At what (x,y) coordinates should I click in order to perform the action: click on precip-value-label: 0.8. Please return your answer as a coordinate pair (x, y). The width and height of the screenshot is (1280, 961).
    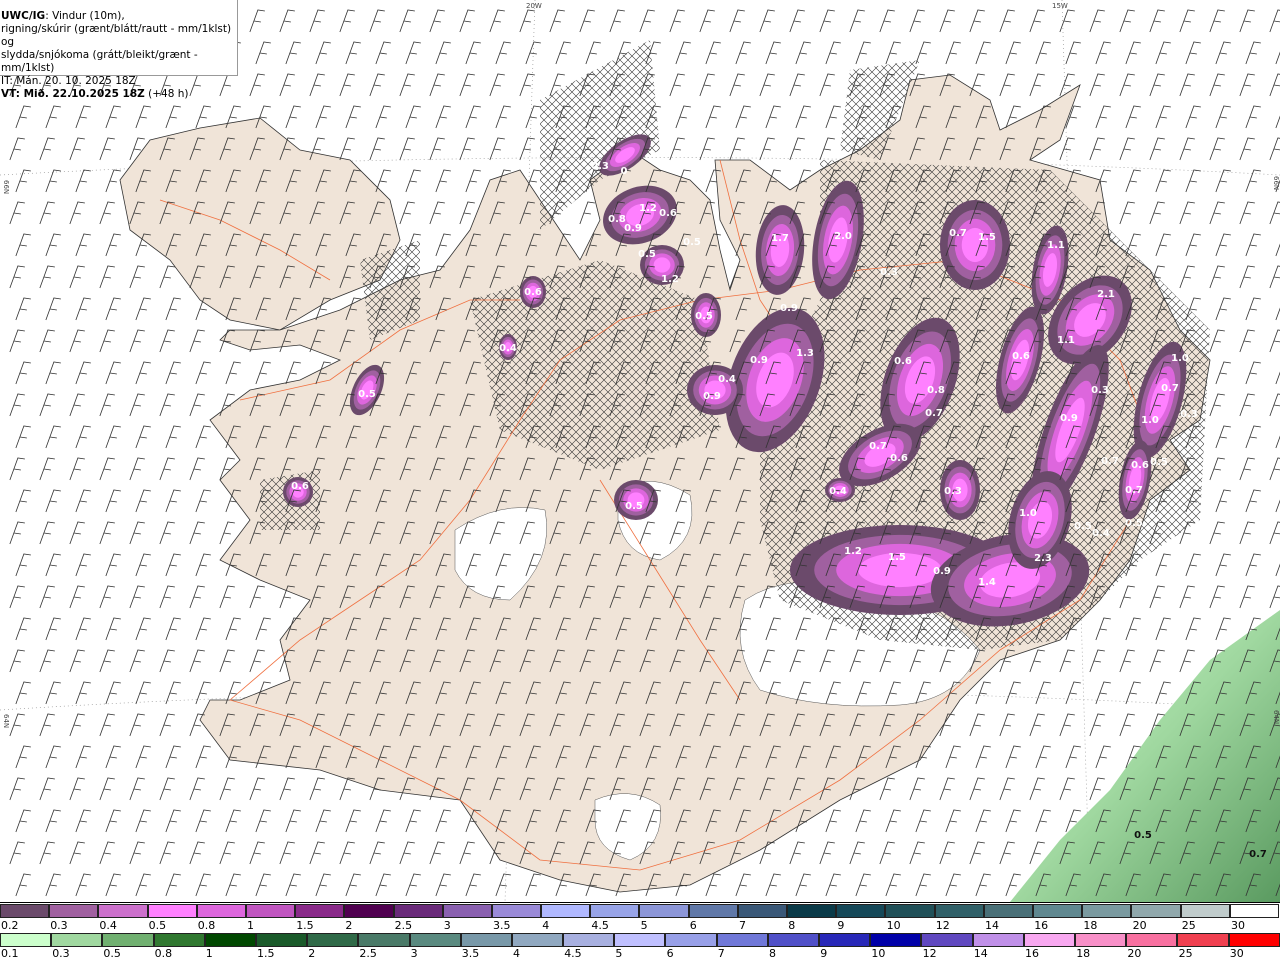
    Looking at the image, I should click on (936, 390).